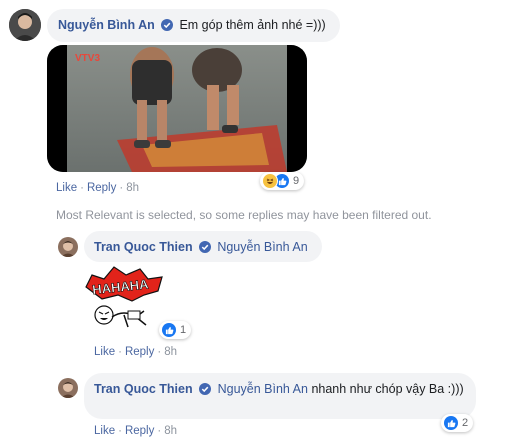  What do you see at coordinates (125, 300) in the screenshot?
I see `haha-sticker: HAHAHA` at bounding box center [125, 300].